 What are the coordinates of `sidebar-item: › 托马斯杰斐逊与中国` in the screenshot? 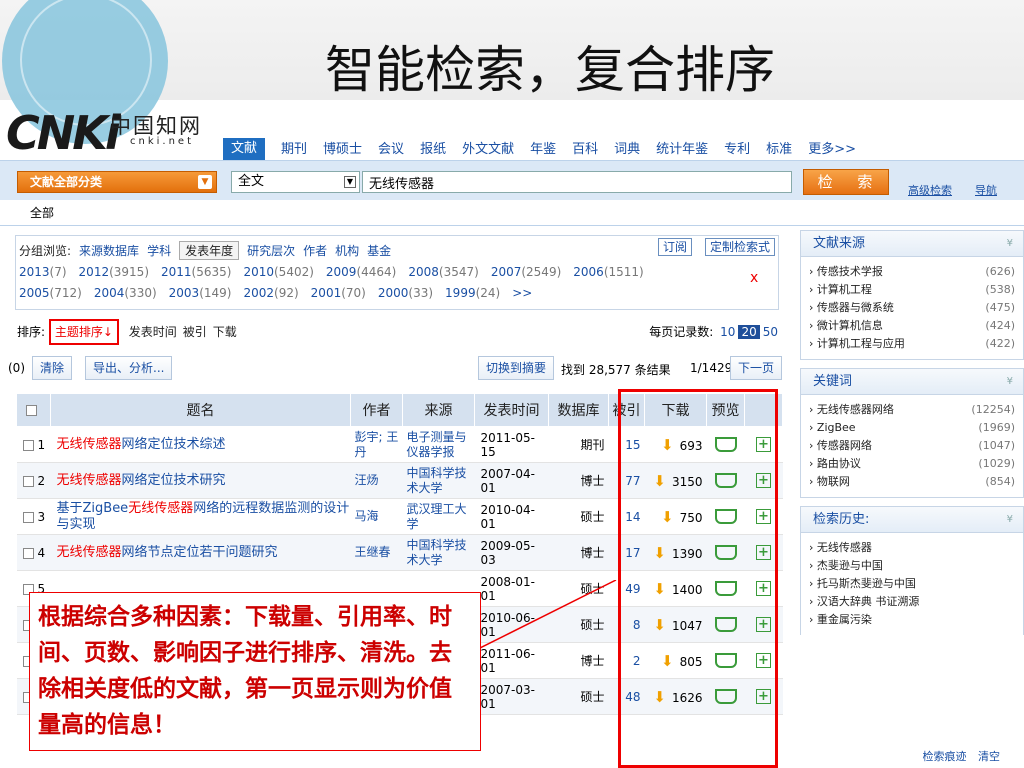 It's located at (912, 584).